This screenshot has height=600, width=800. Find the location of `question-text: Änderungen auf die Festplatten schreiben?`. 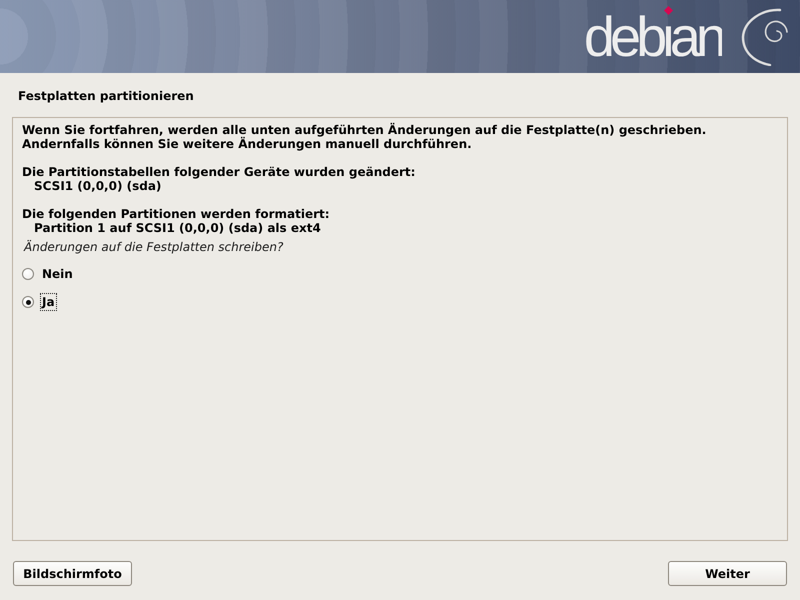

question-text: Änderungen auf die Festplatten schreiben? is located at coordinates (154, 247).